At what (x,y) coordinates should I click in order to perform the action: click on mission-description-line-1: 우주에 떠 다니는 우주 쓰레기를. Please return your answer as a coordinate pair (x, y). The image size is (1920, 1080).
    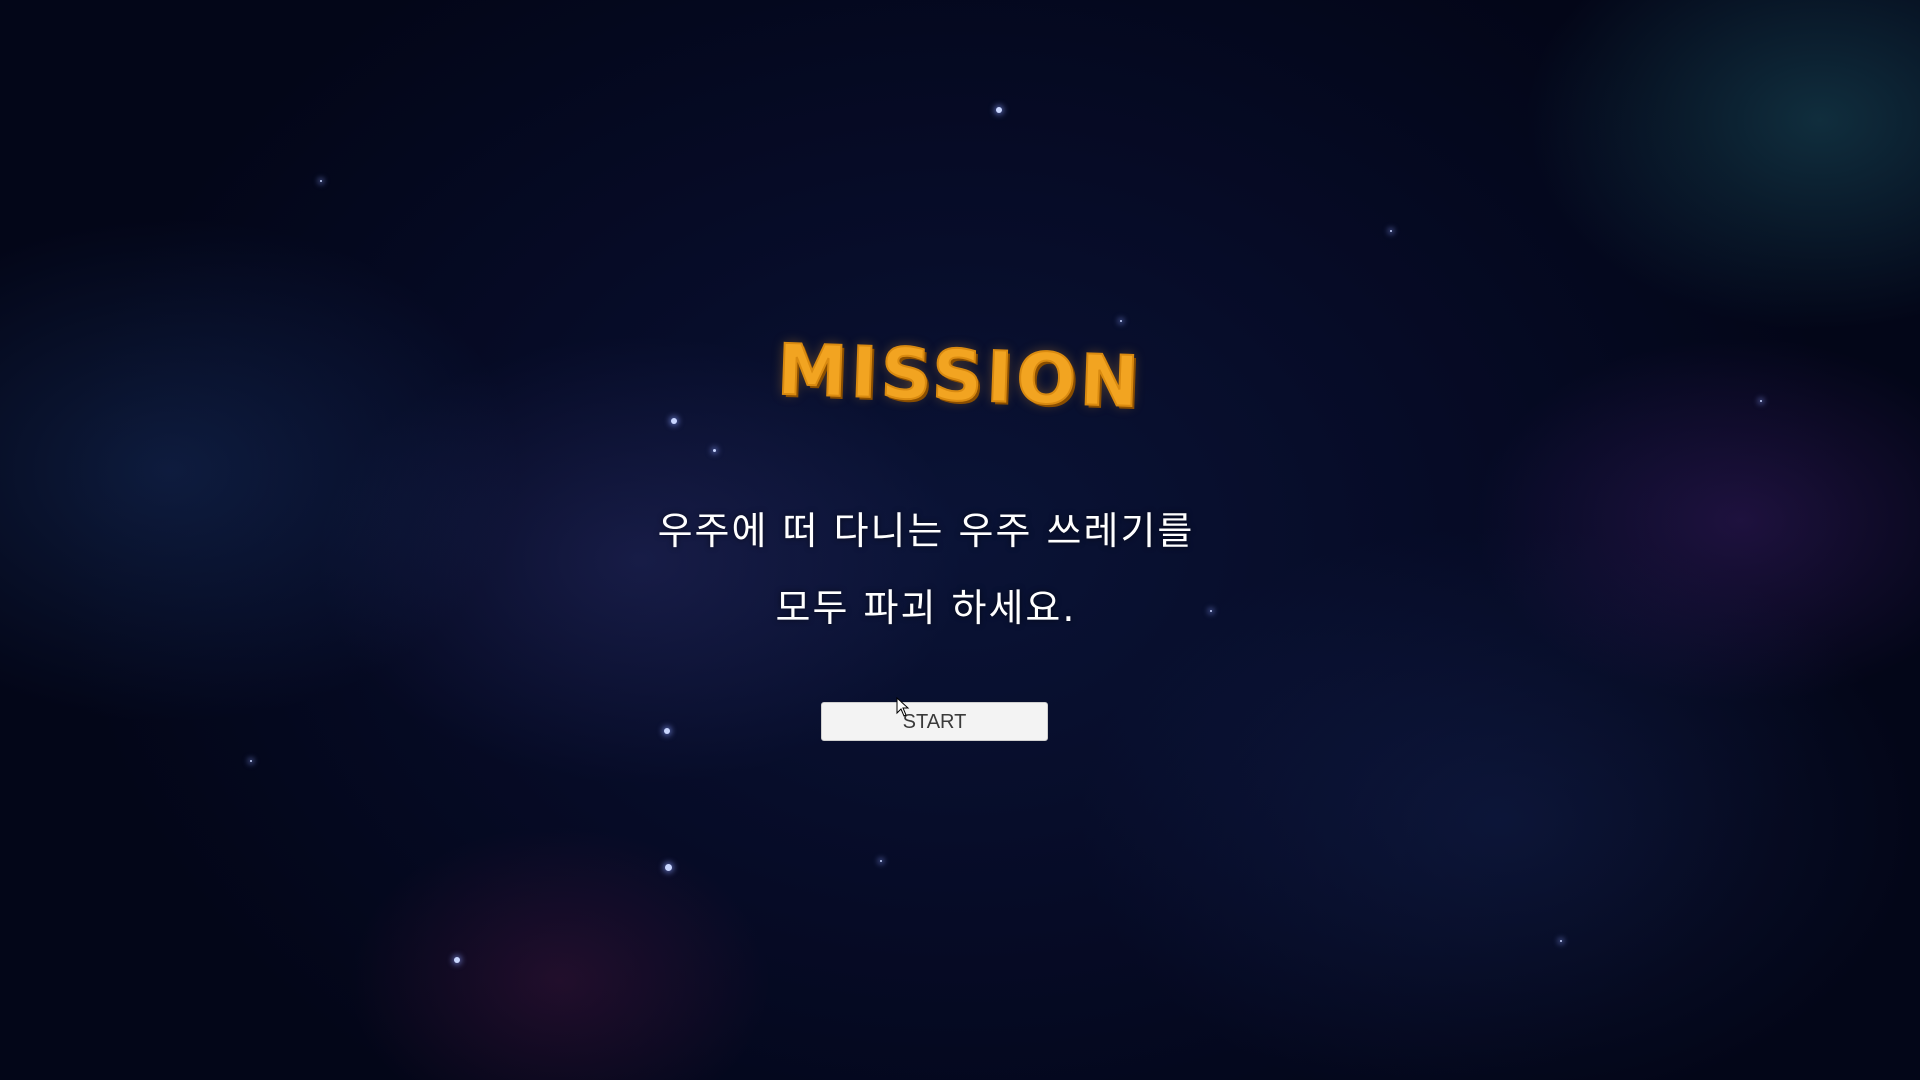
    Looking at the image, I should click on (926, 531).